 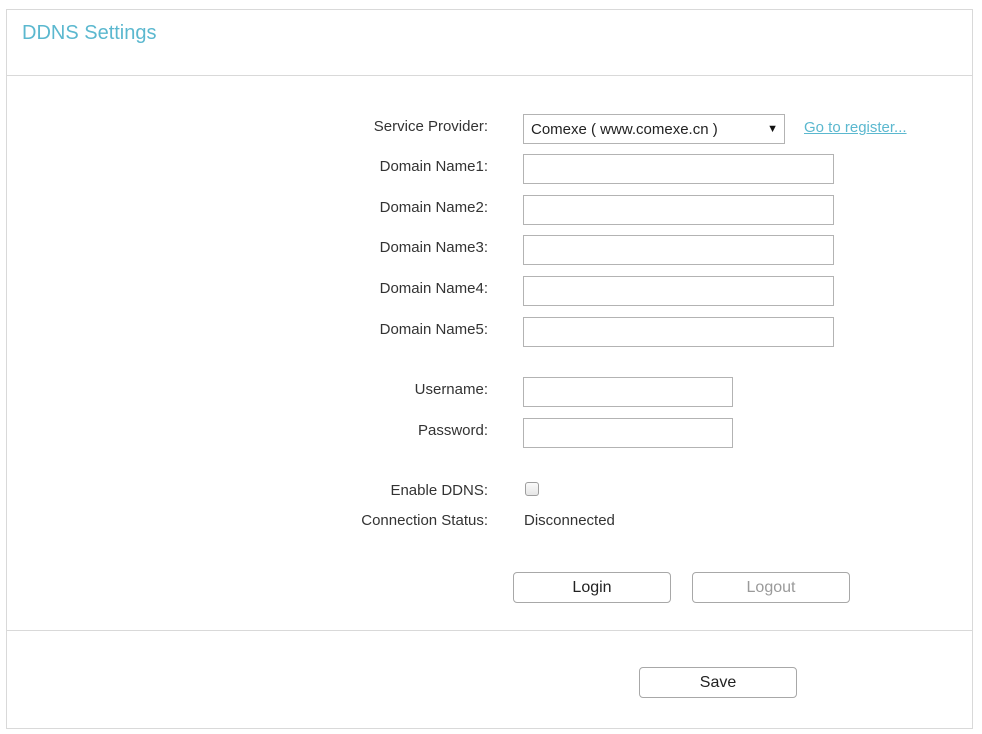 What do you see at coordinates (592, 587) in the screenshot?
I see `login-button: Login` at bounding box center [592, 587].